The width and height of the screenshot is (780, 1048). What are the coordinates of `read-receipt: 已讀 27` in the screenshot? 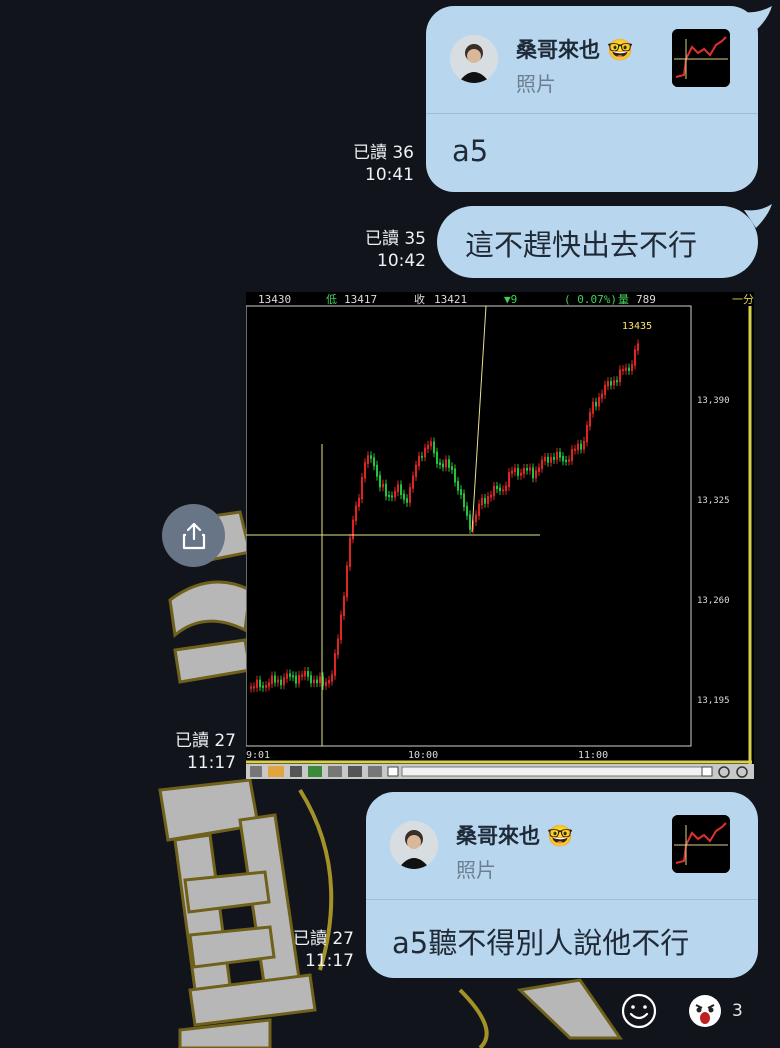 It's located at (205, 741).